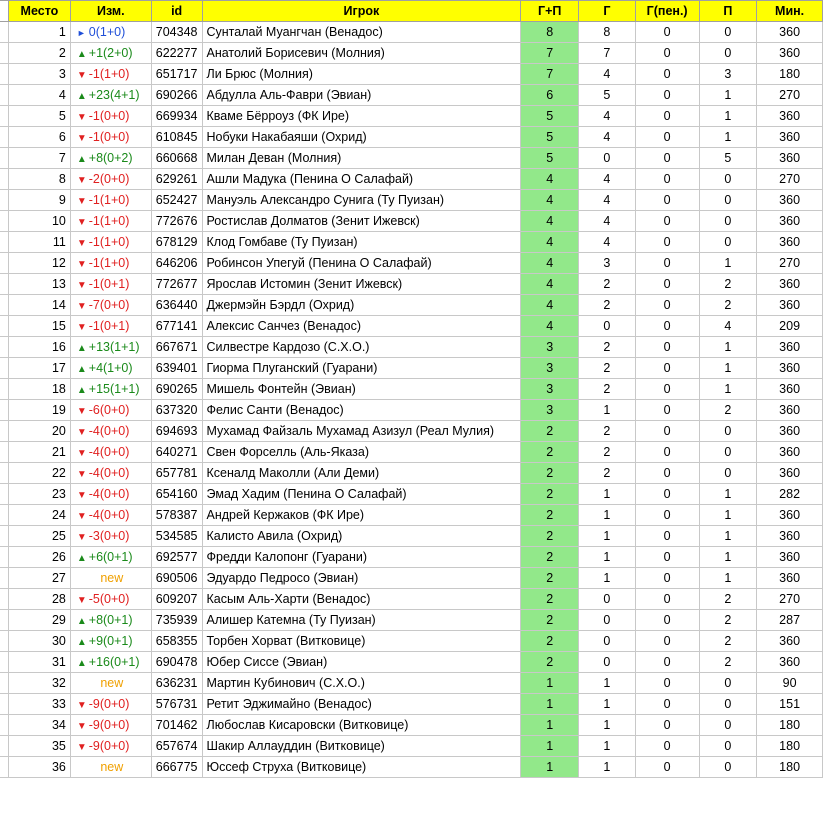  Describe the element at coordinates (789, 326) in the screenshot. I see `minutes-cell: 209` at that location.